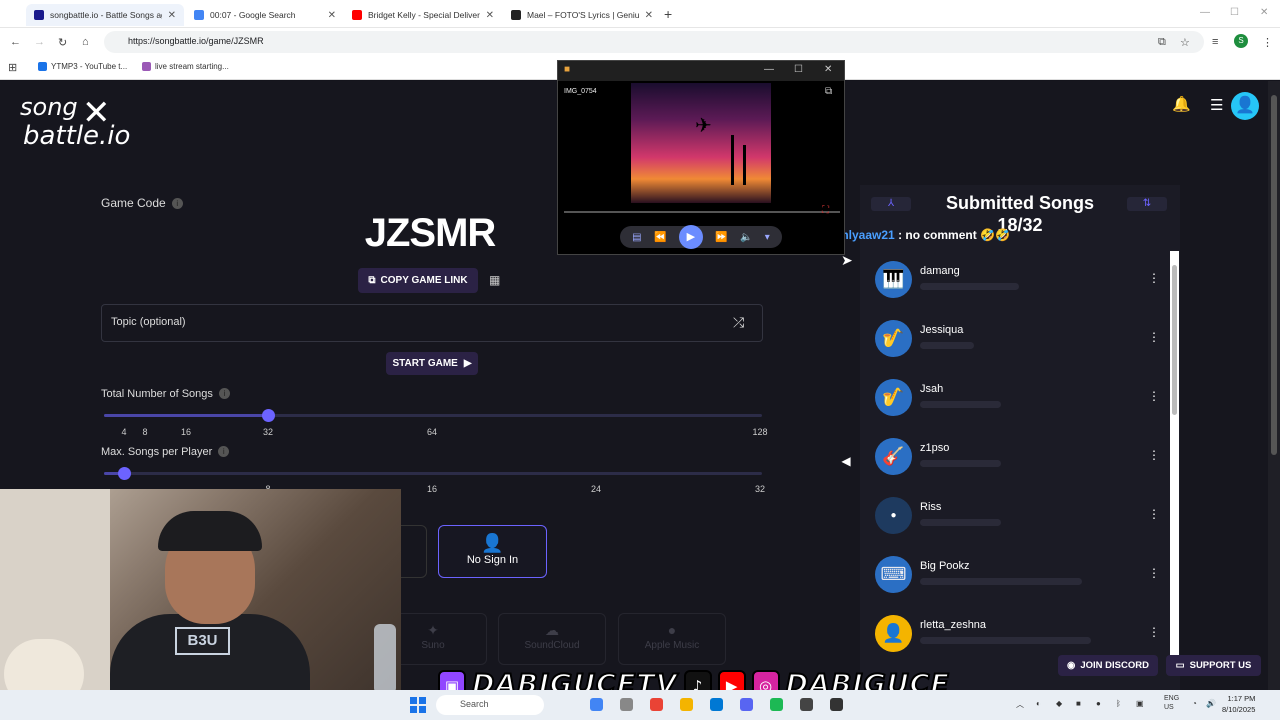 This screenshot has height=720, width=1280. What do you see at coordinates (1038, 703) in the screenshot?
I see `tray-app-icon: ◐` at bounding box center [1038, 703].